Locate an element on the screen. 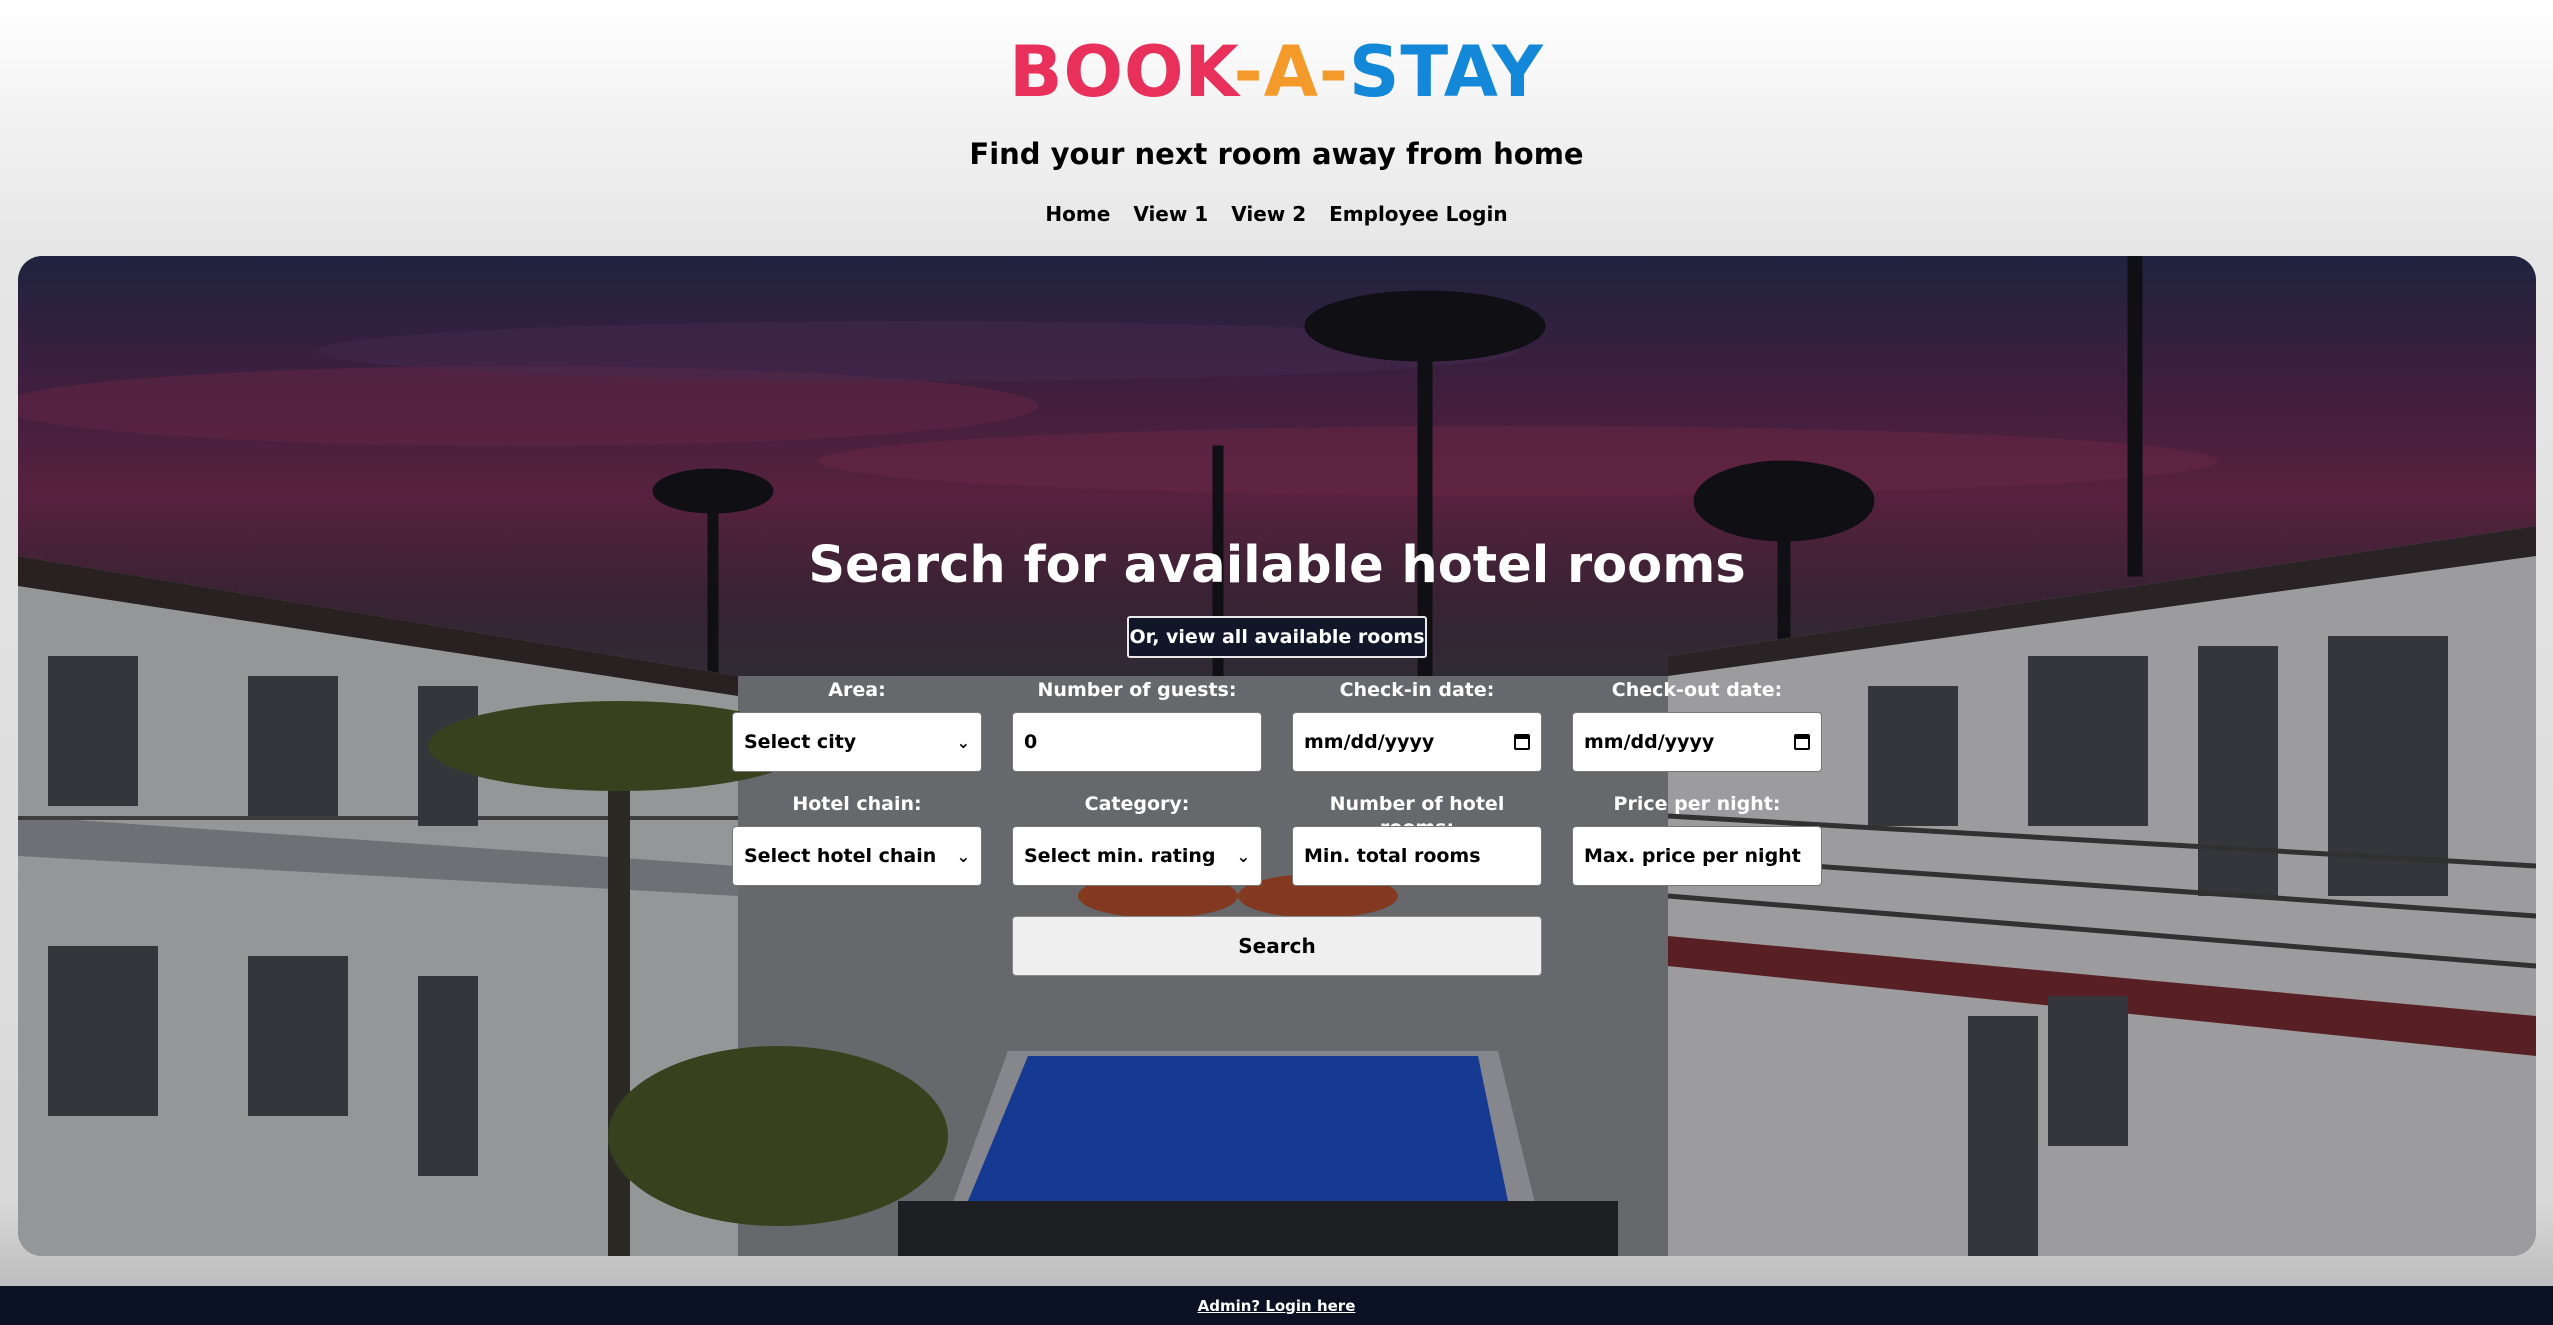  checkin-label: Check-in date: is located at coordinates (1417, 690).